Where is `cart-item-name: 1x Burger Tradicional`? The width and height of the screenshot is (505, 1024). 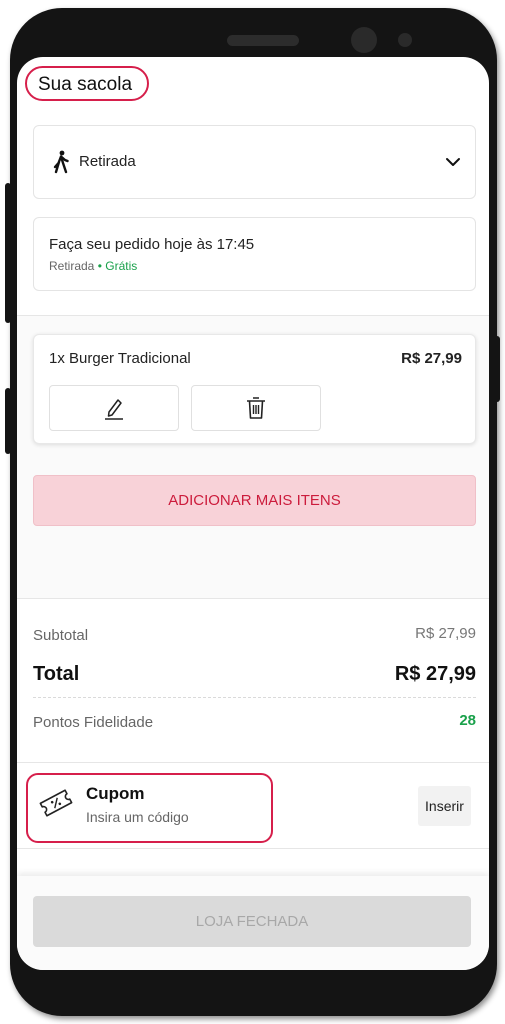 cart-item-name: 1x Burger Tradicional is located at coordinates (120, 358).